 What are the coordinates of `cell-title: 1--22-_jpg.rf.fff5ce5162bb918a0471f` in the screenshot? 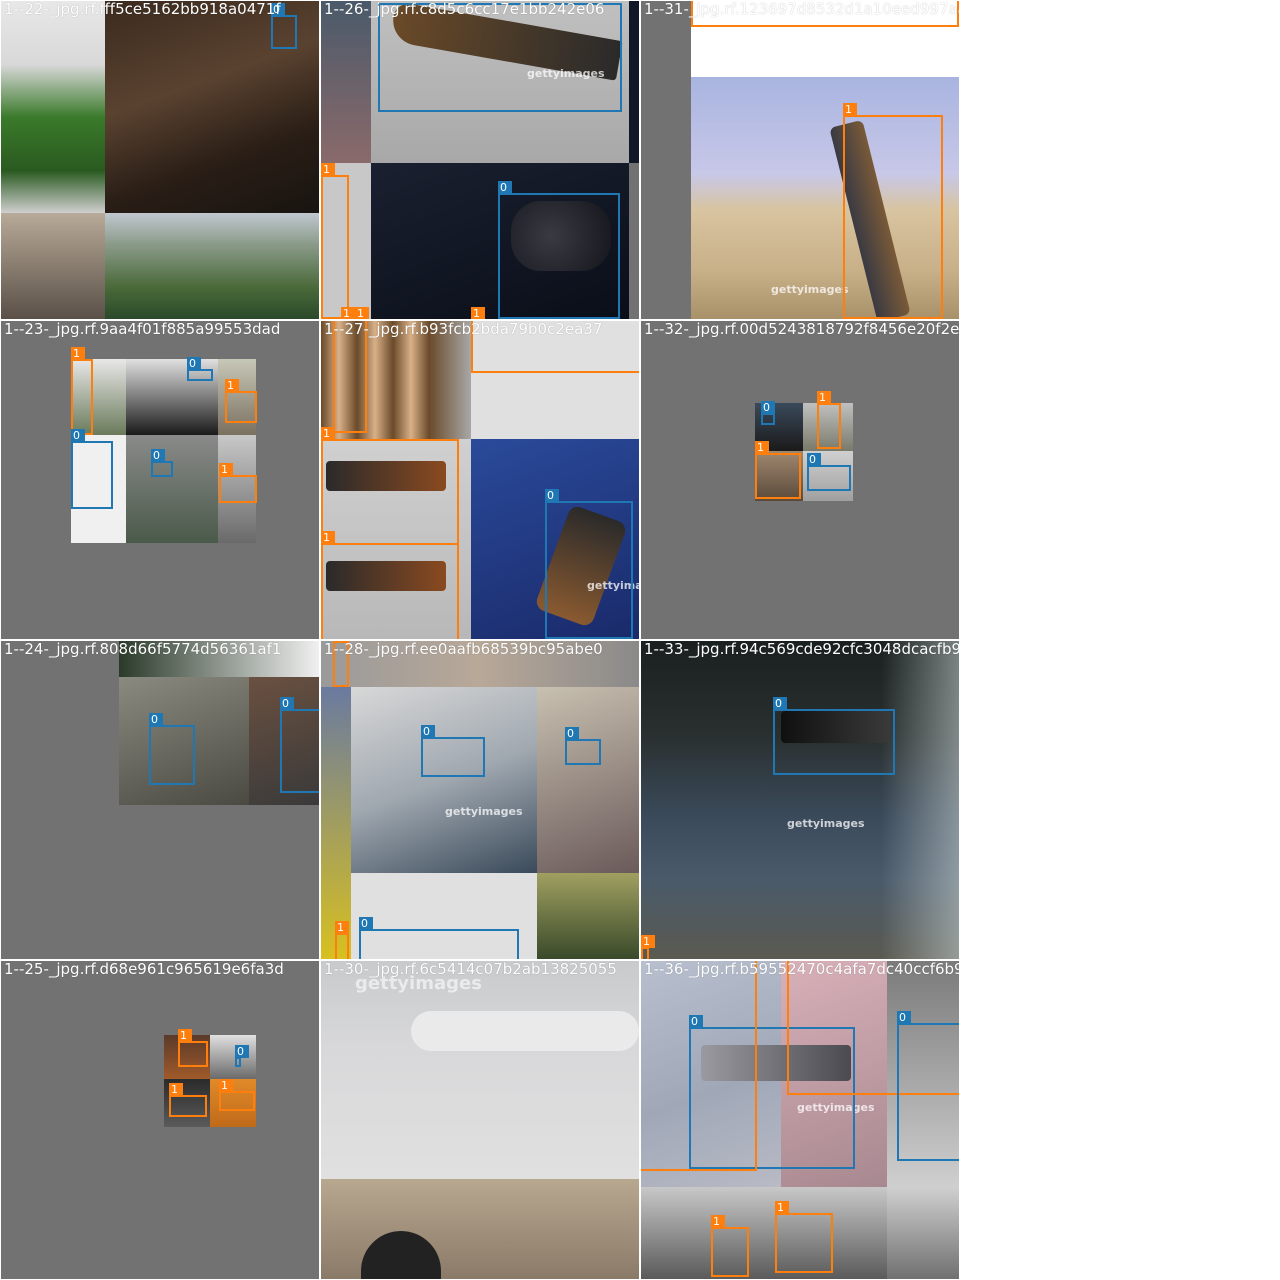 It's located at (142, 9).